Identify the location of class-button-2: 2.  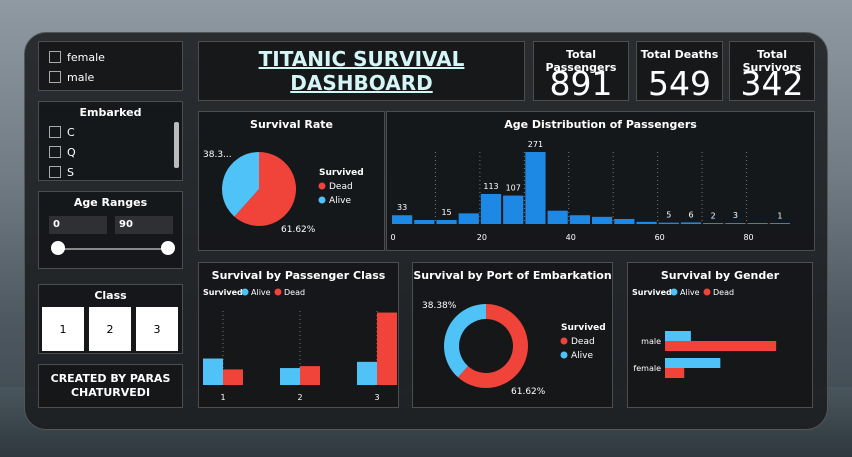
(110, 329).